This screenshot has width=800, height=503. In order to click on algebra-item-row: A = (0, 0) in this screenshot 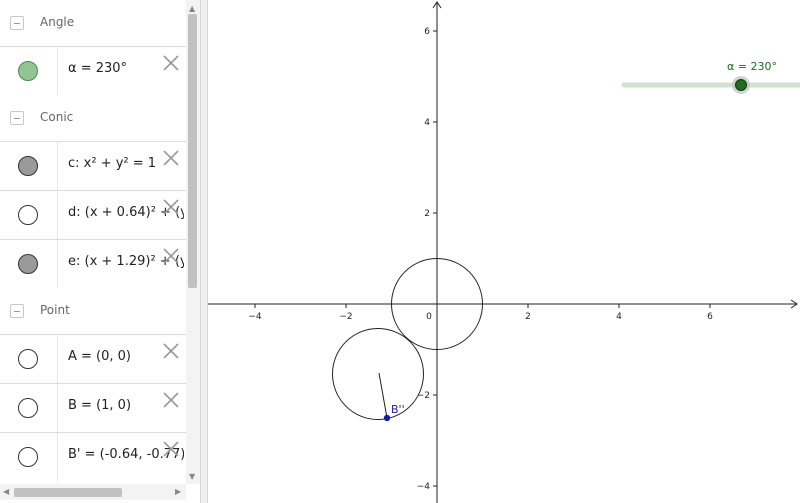, I will do `click(93, 358)`.